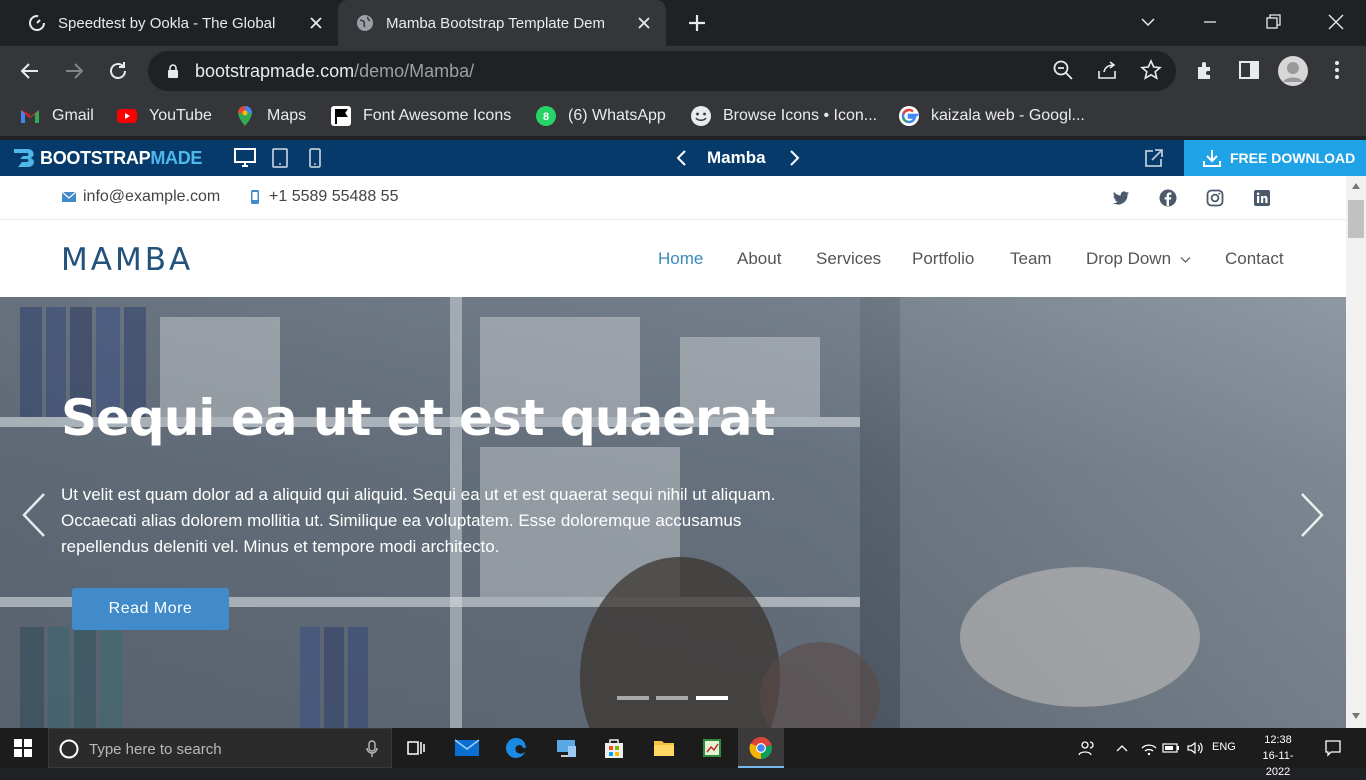 The height and width of the screenshot is (780, 1366). Describe the element at coordinates (1168, 198) in the screenshot. I see `facebook-icon` at that location.